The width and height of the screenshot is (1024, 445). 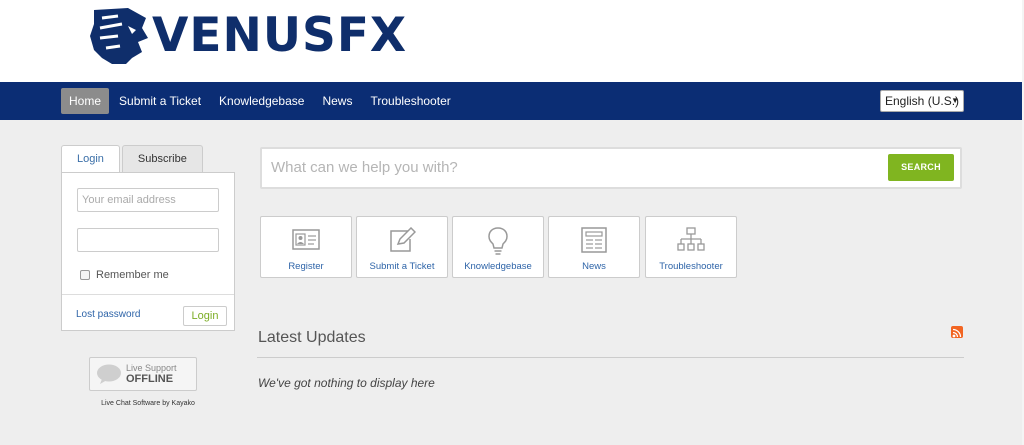 I want to click on live-support-status: OFFLINE, so click(x=150, y=379).